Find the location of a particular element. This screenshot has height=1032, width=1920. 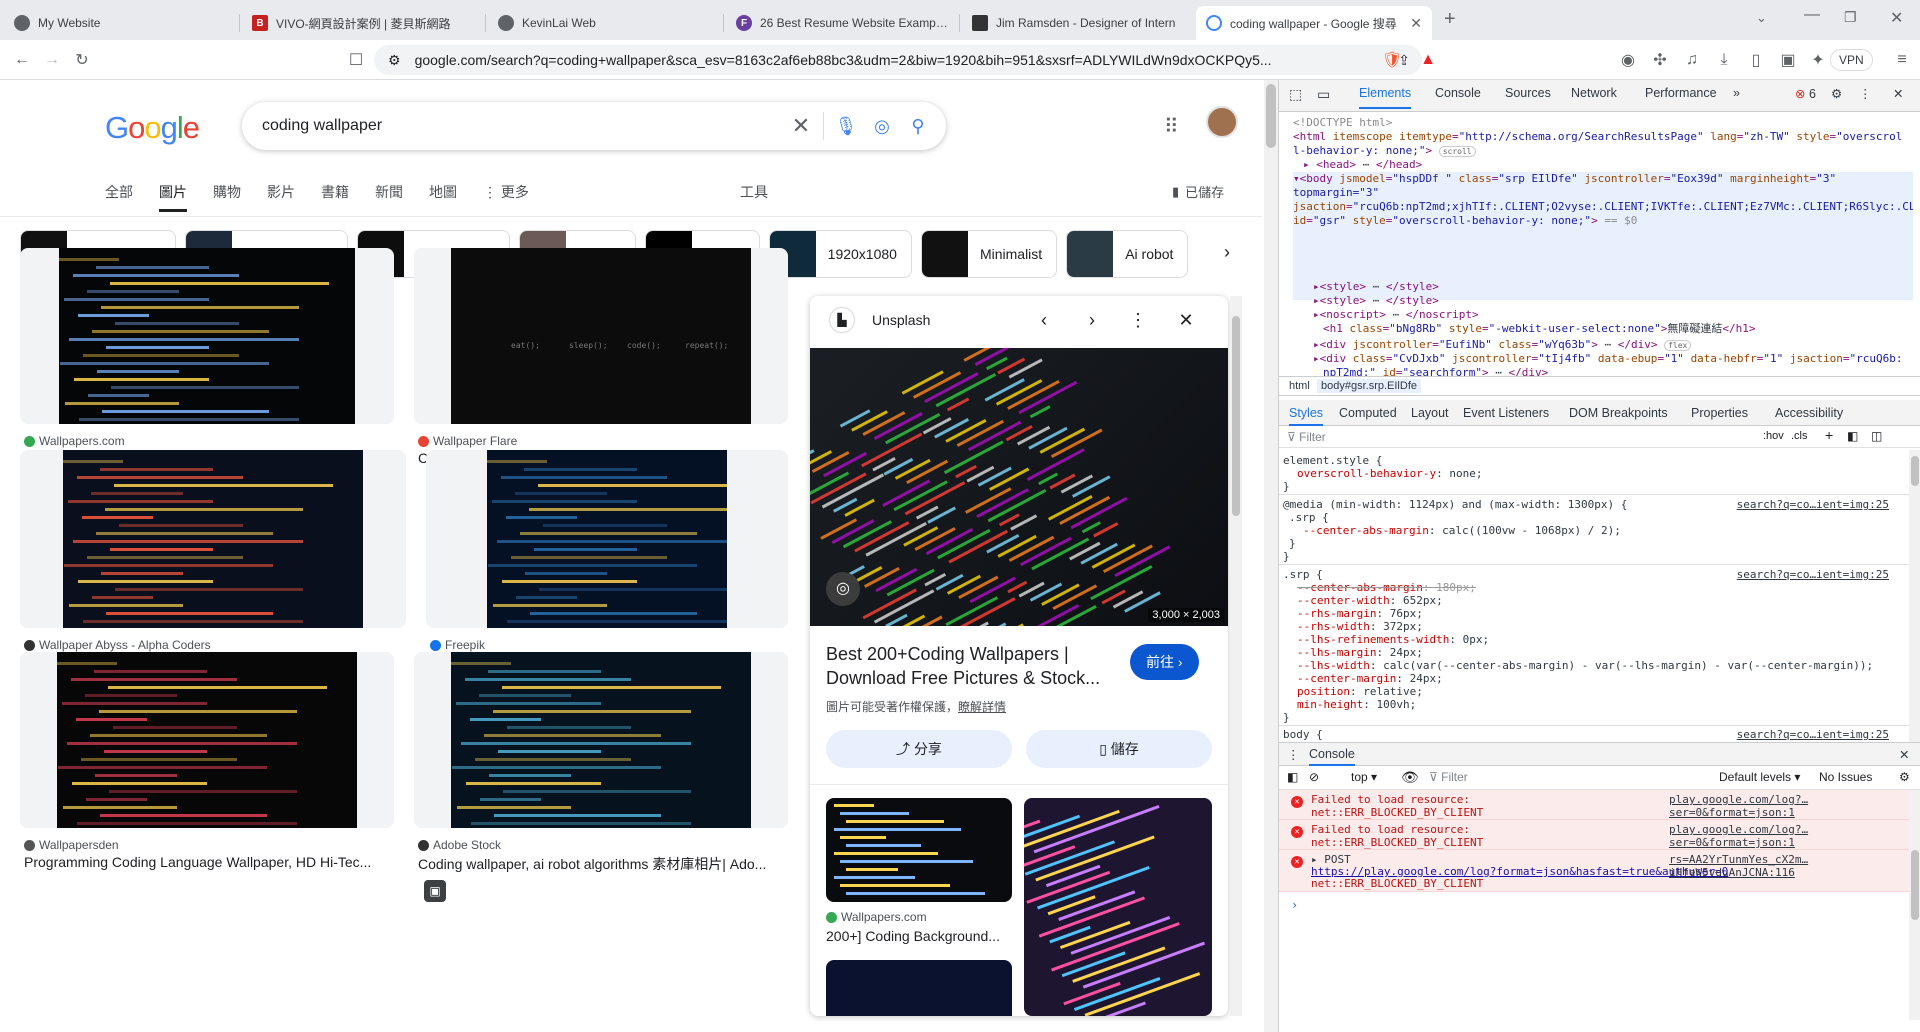

result-source: Wallpaper Flare is located at coordinates (467, 441).